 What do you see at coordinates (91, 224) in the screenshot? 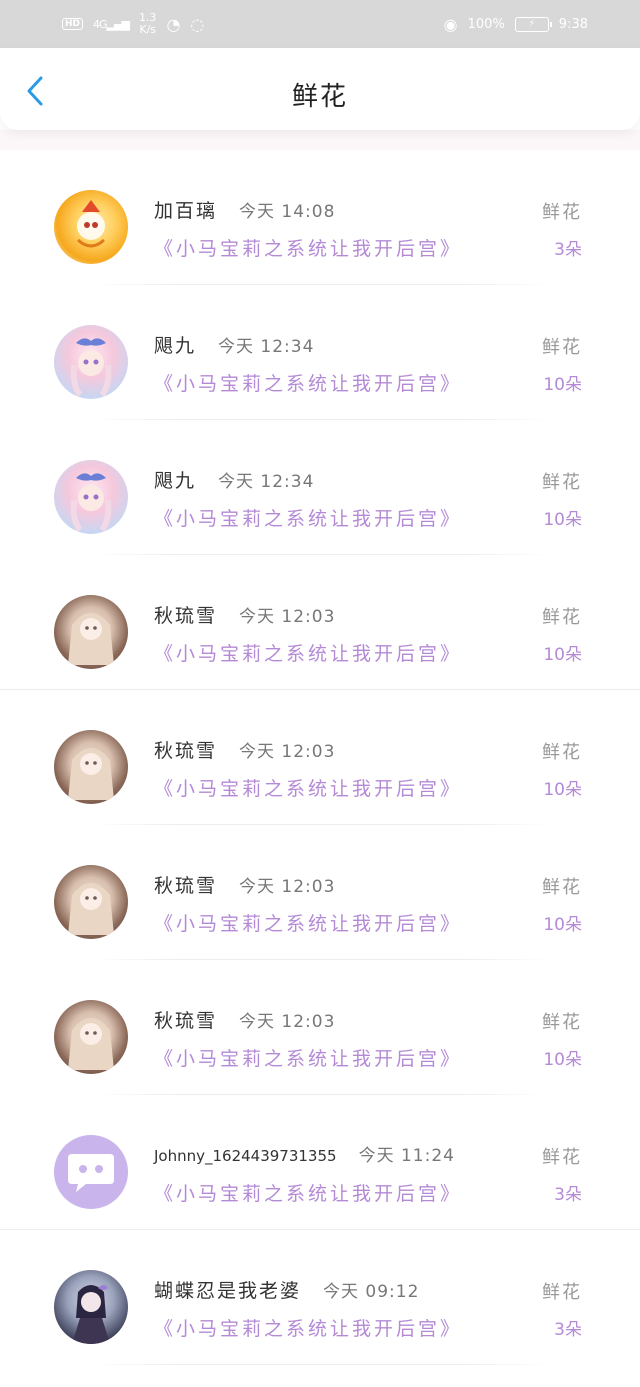
I see `pony-avatar-icon` at bounding box center [91, 224].